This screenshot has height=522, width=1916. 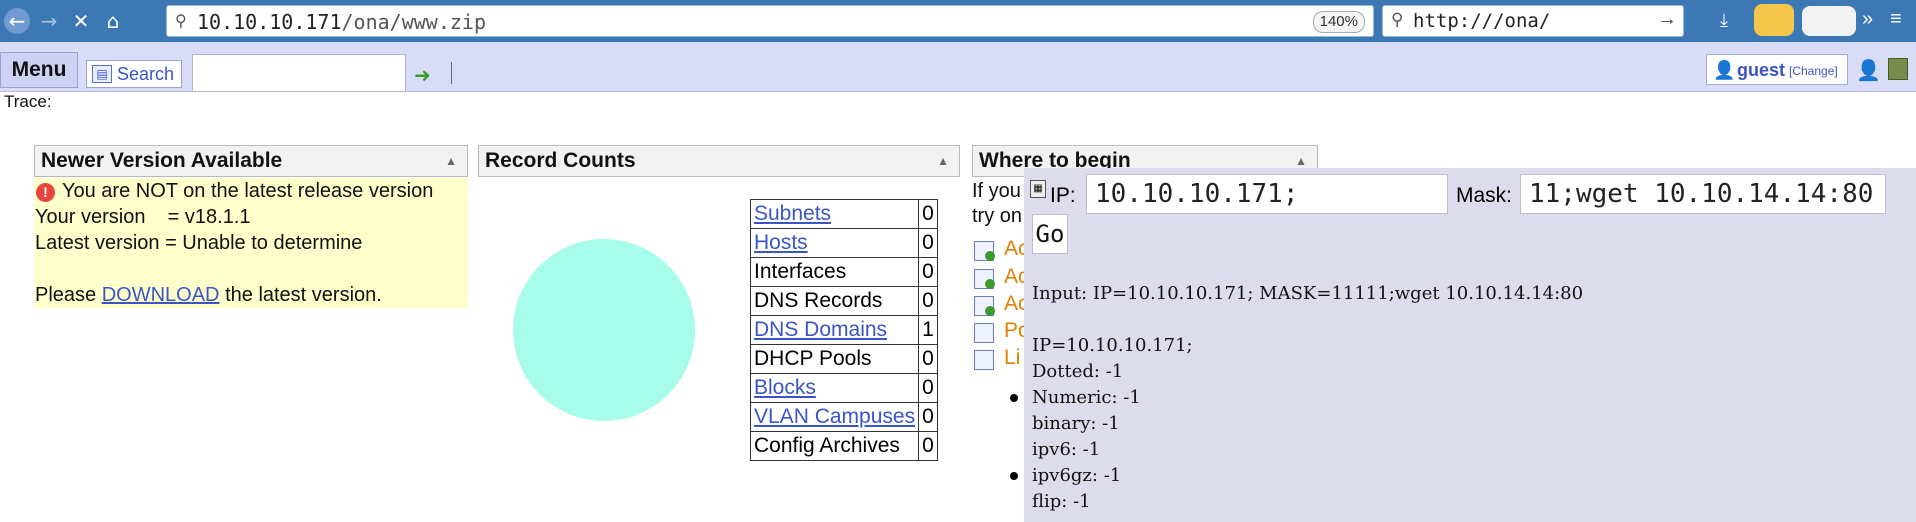 I want to click on home-icon: ⌂, so click(x=113, y=21).